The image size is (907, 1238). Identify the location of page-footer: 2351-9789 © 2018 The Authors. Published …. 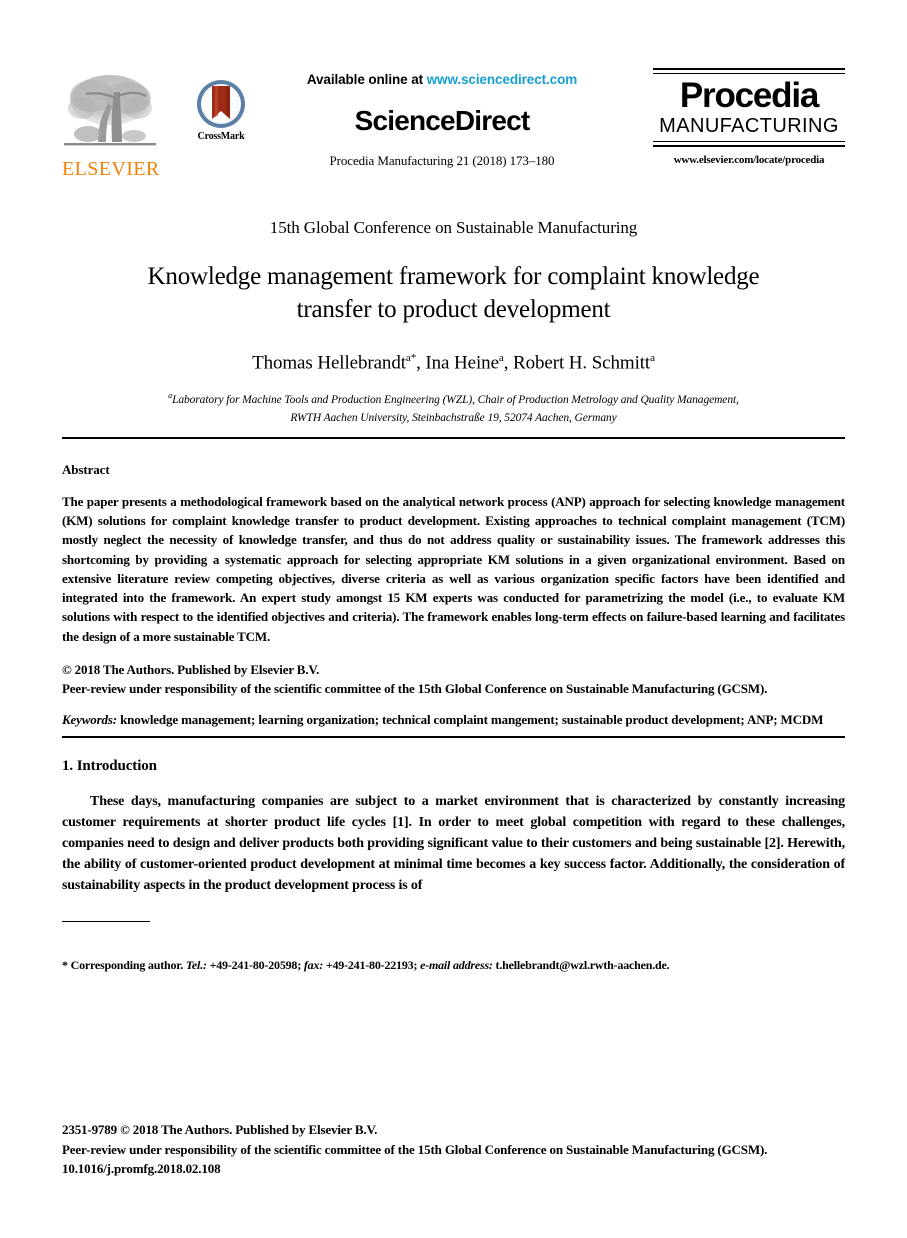
(457, 1149).